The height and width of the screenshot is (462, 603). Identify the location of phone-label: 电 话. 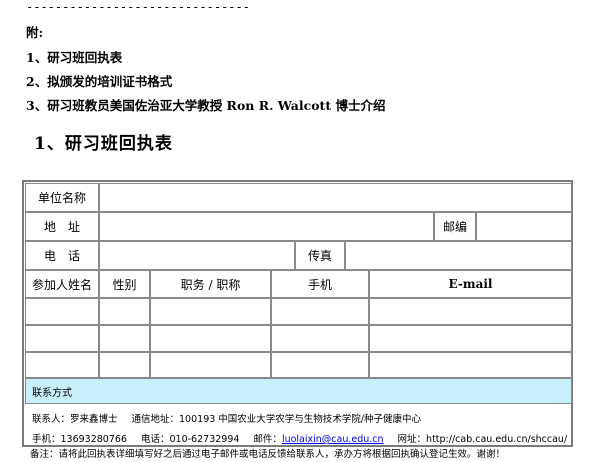
(62, 255).